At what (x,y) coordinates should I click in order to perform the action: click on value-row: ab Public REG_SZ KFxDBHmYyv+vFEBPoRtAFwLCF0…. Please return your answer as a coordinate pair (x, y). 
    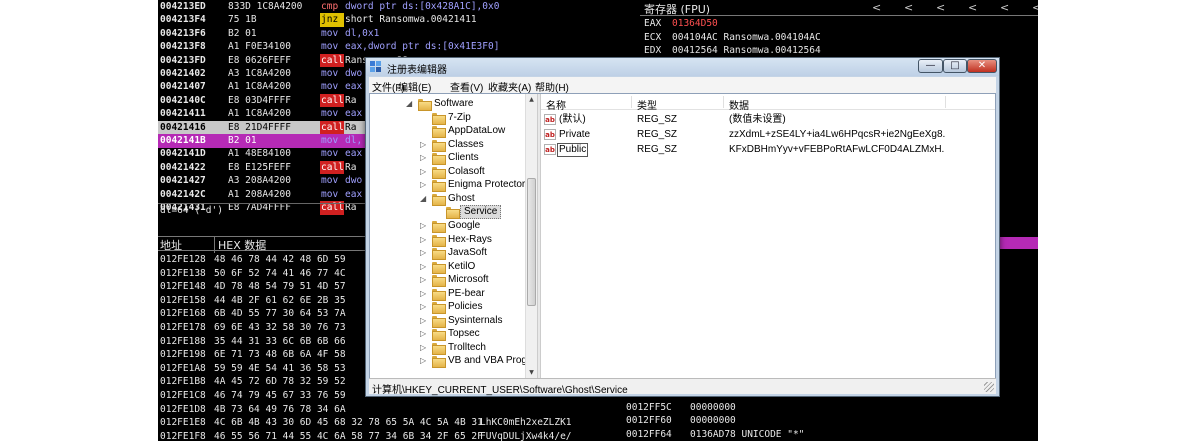
    Looking at the image, I should click on (768, 149).